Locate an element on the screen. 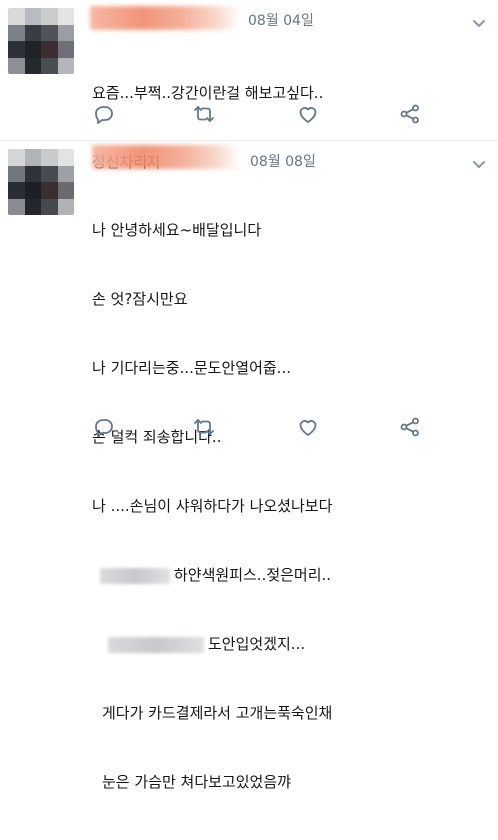  tweet-line: 게다가 카드결제라서 고개는푹숙인채 is located at coordinates (212, 713).